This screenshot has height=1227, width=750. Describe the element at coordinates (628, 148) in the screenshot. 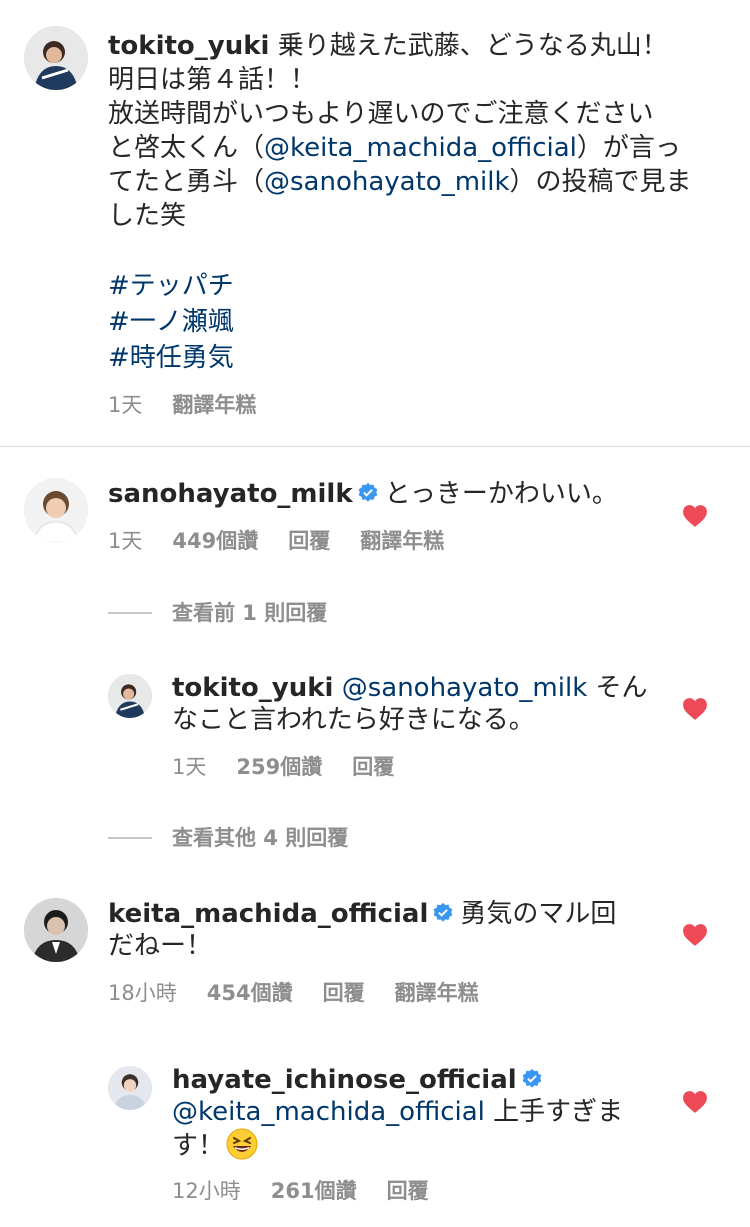

I see `caption-text: ）が言っ` at that location.